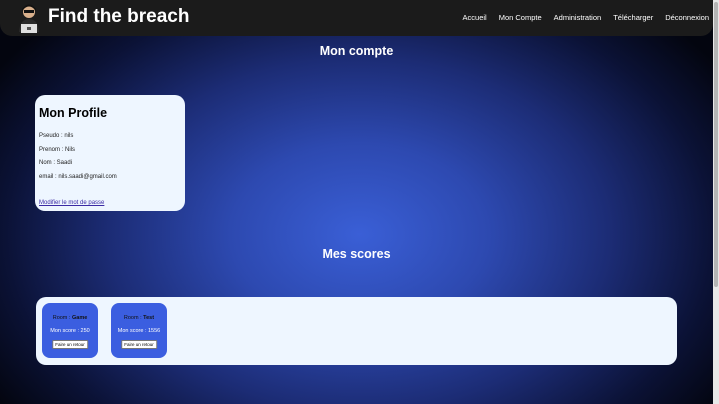 Image resolution: width=719 pixels, height=404 pixels. I want to click on nav-deconnexion: Déconnexion, so click(687, 17).